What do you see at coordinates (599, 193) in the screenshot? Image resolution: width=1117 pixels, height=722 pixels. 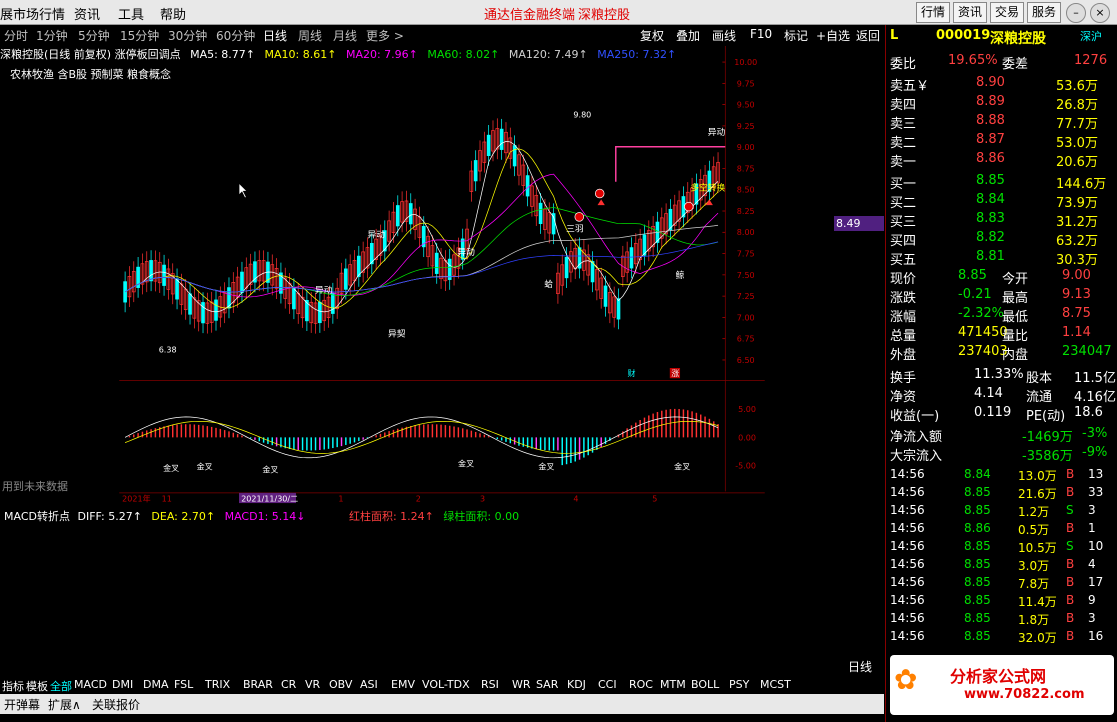 I see `signal-marker-icon` at bounding box center [599, 193].